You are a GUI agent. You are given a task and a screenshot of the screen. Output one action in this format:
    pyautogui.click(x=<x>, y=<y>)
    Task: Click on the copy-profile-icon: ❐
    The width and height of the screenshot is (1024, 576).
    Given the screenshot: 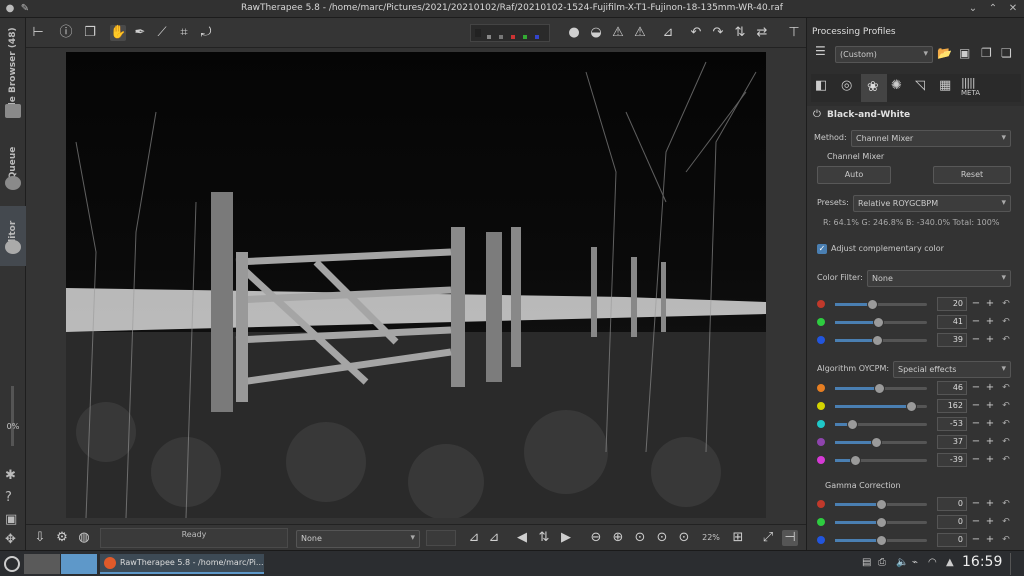 What is the action you would take?
    pyautogui.click(x=986, y=53)
    